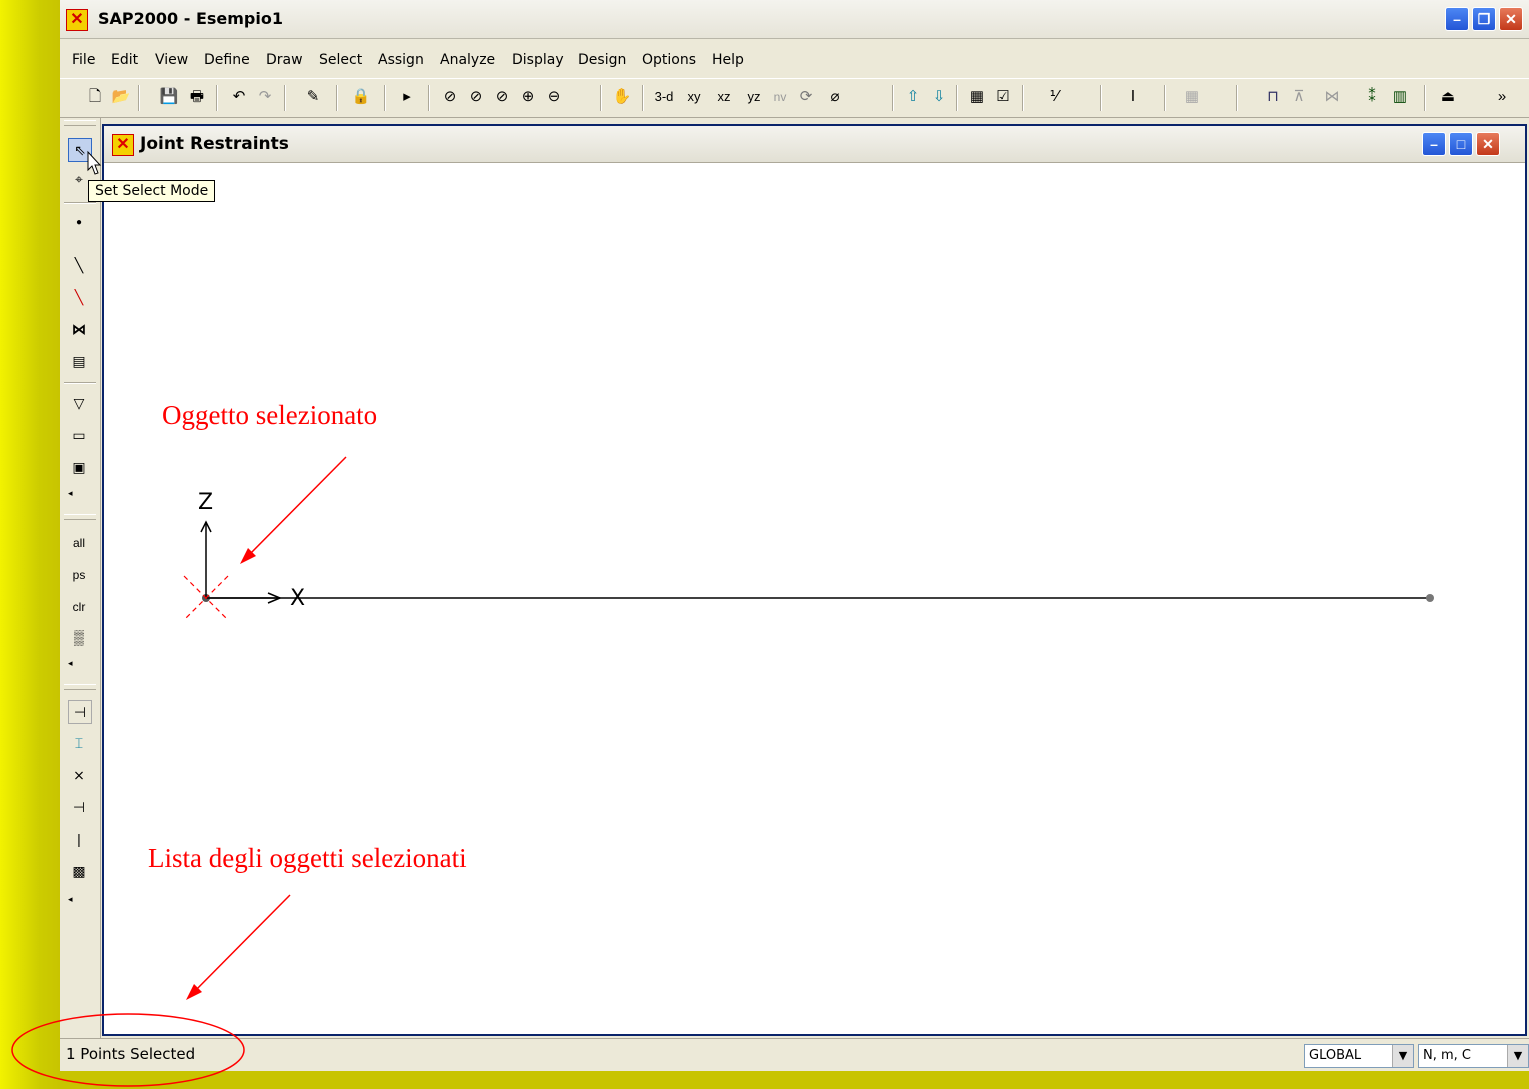  Describe the element at coordinates (939, 97) in the screenshot. I see `down-arrow-icon: ⇩` at that location.